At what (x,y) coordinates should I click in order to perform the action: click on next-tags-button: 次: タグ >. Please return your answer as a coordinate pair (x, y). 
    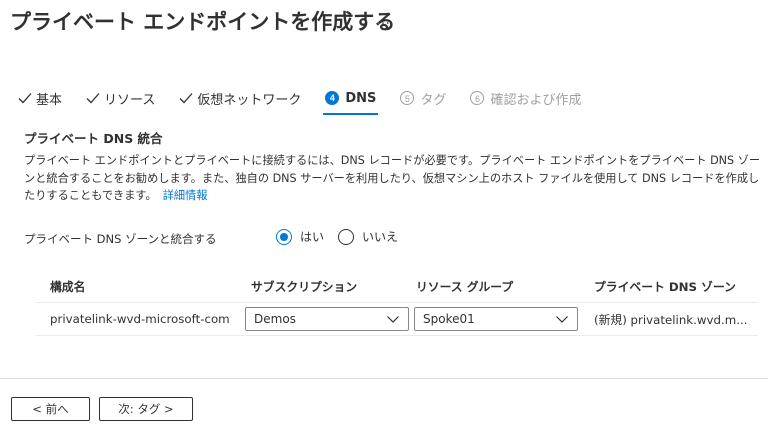
    Looking at the image, I should click on (146, 409).